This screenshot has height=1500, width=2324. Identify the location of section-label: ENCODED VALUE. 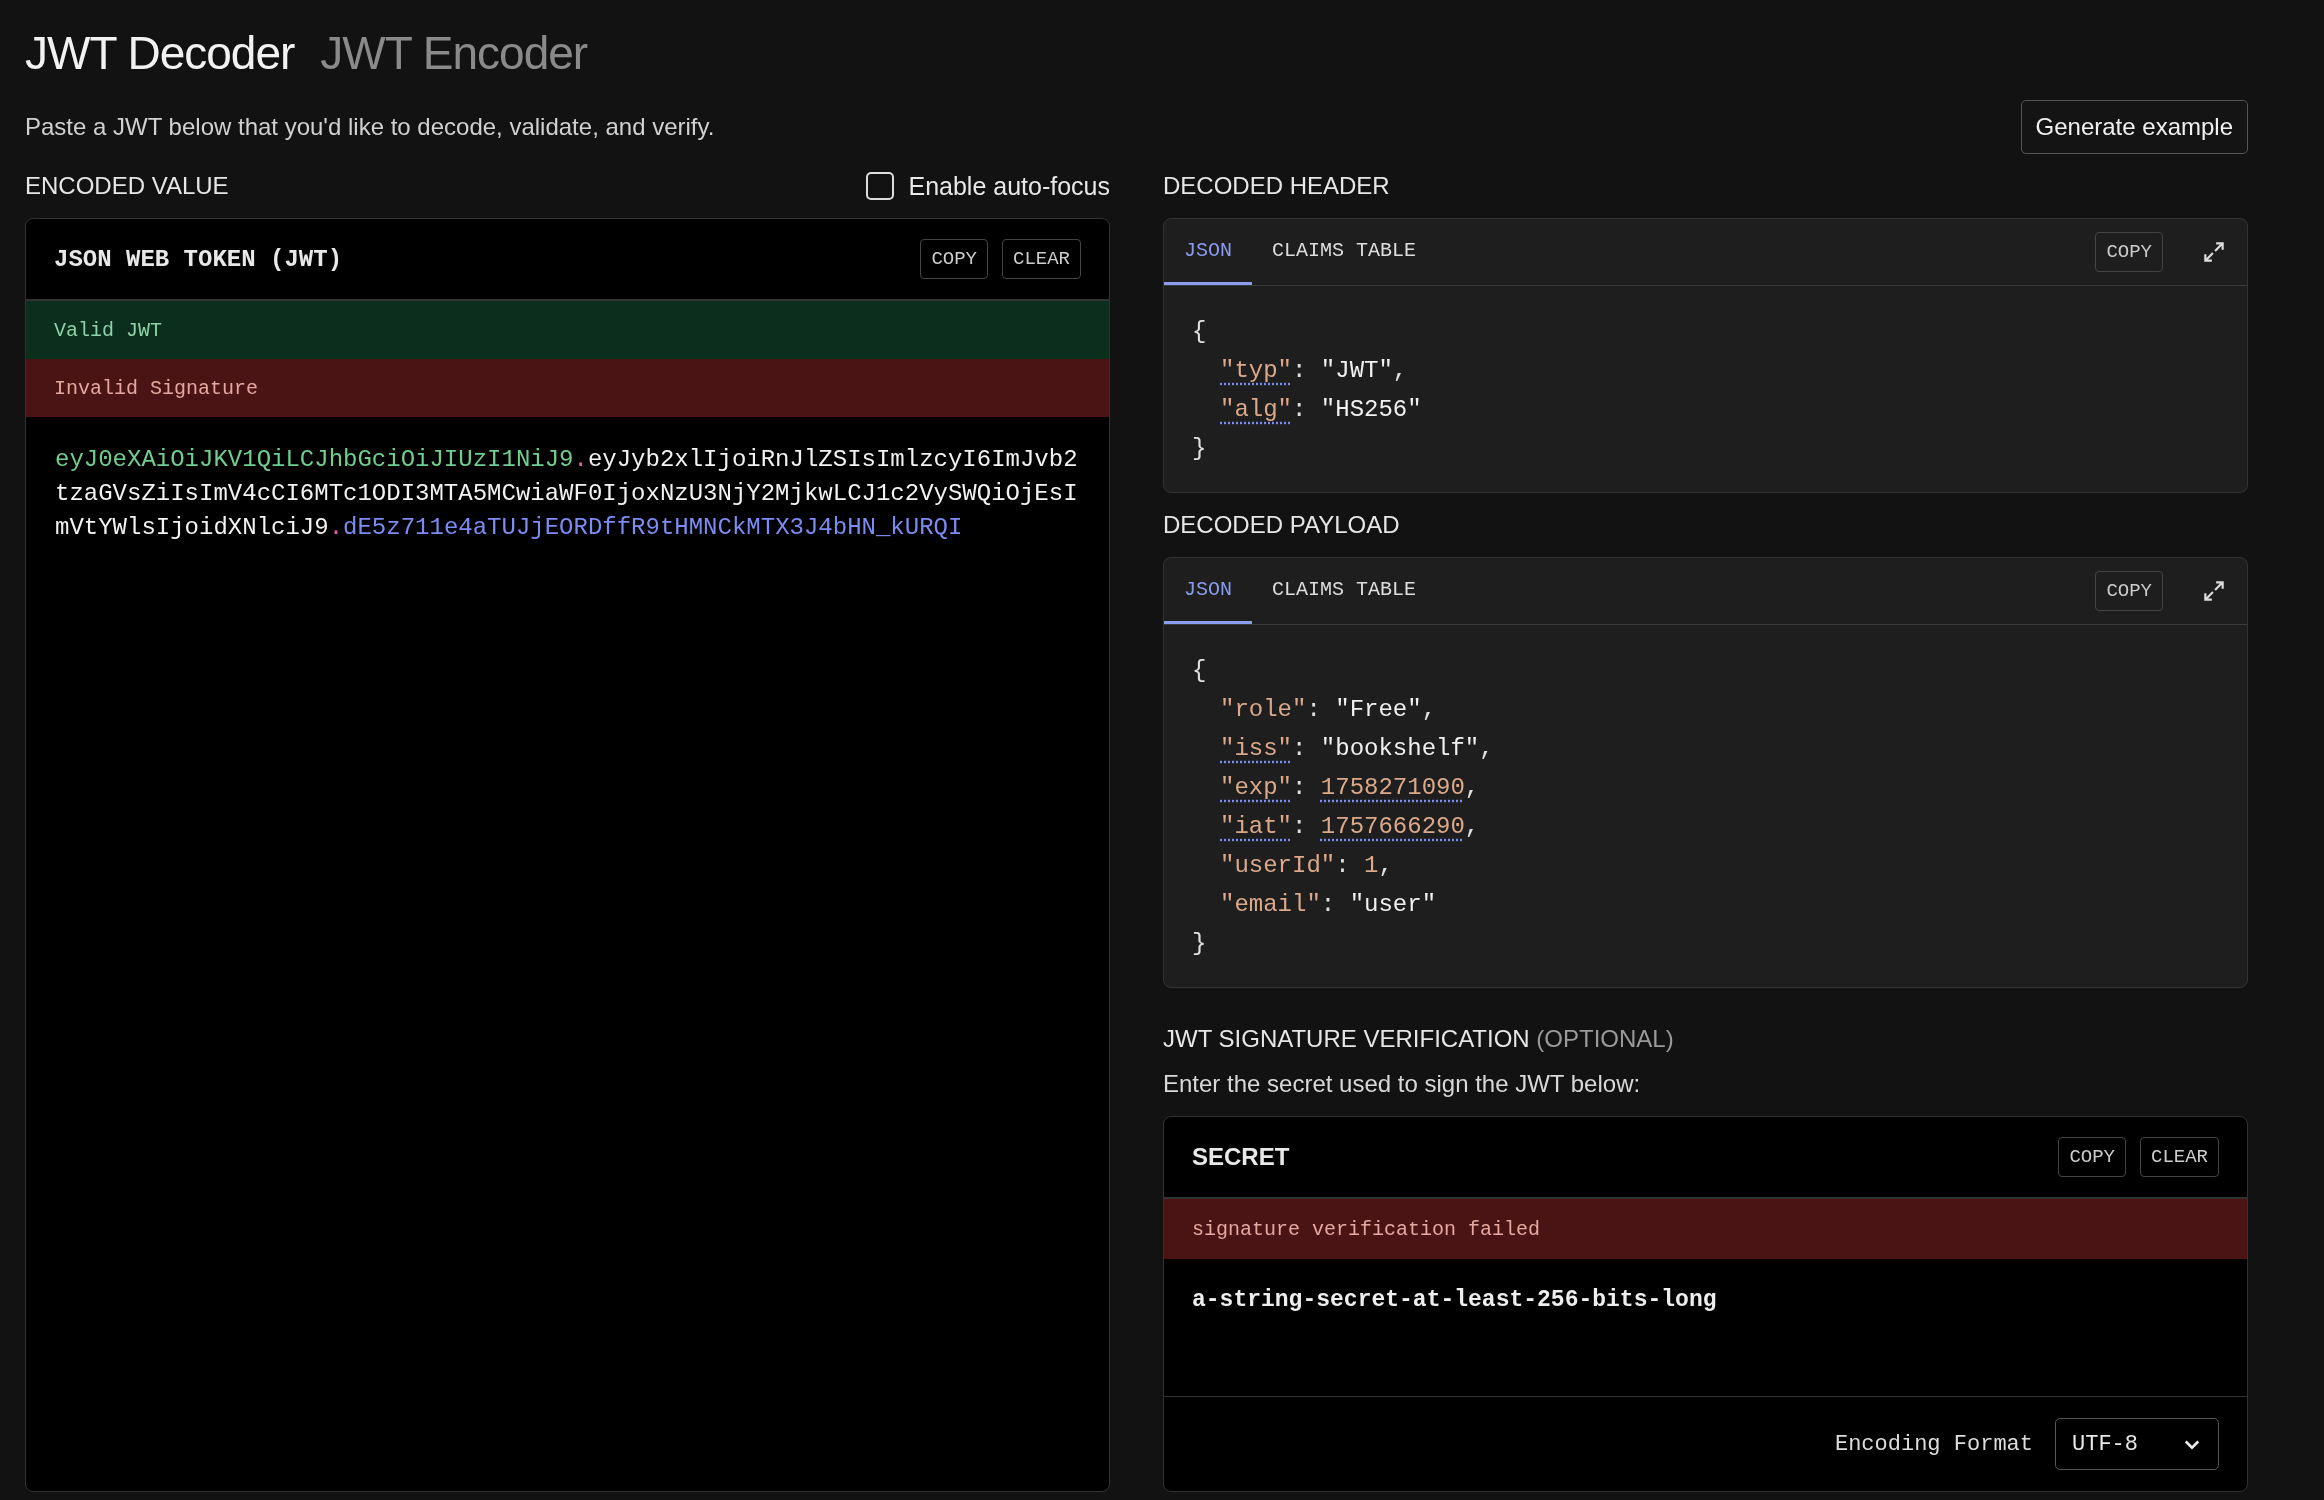
(127, 186).